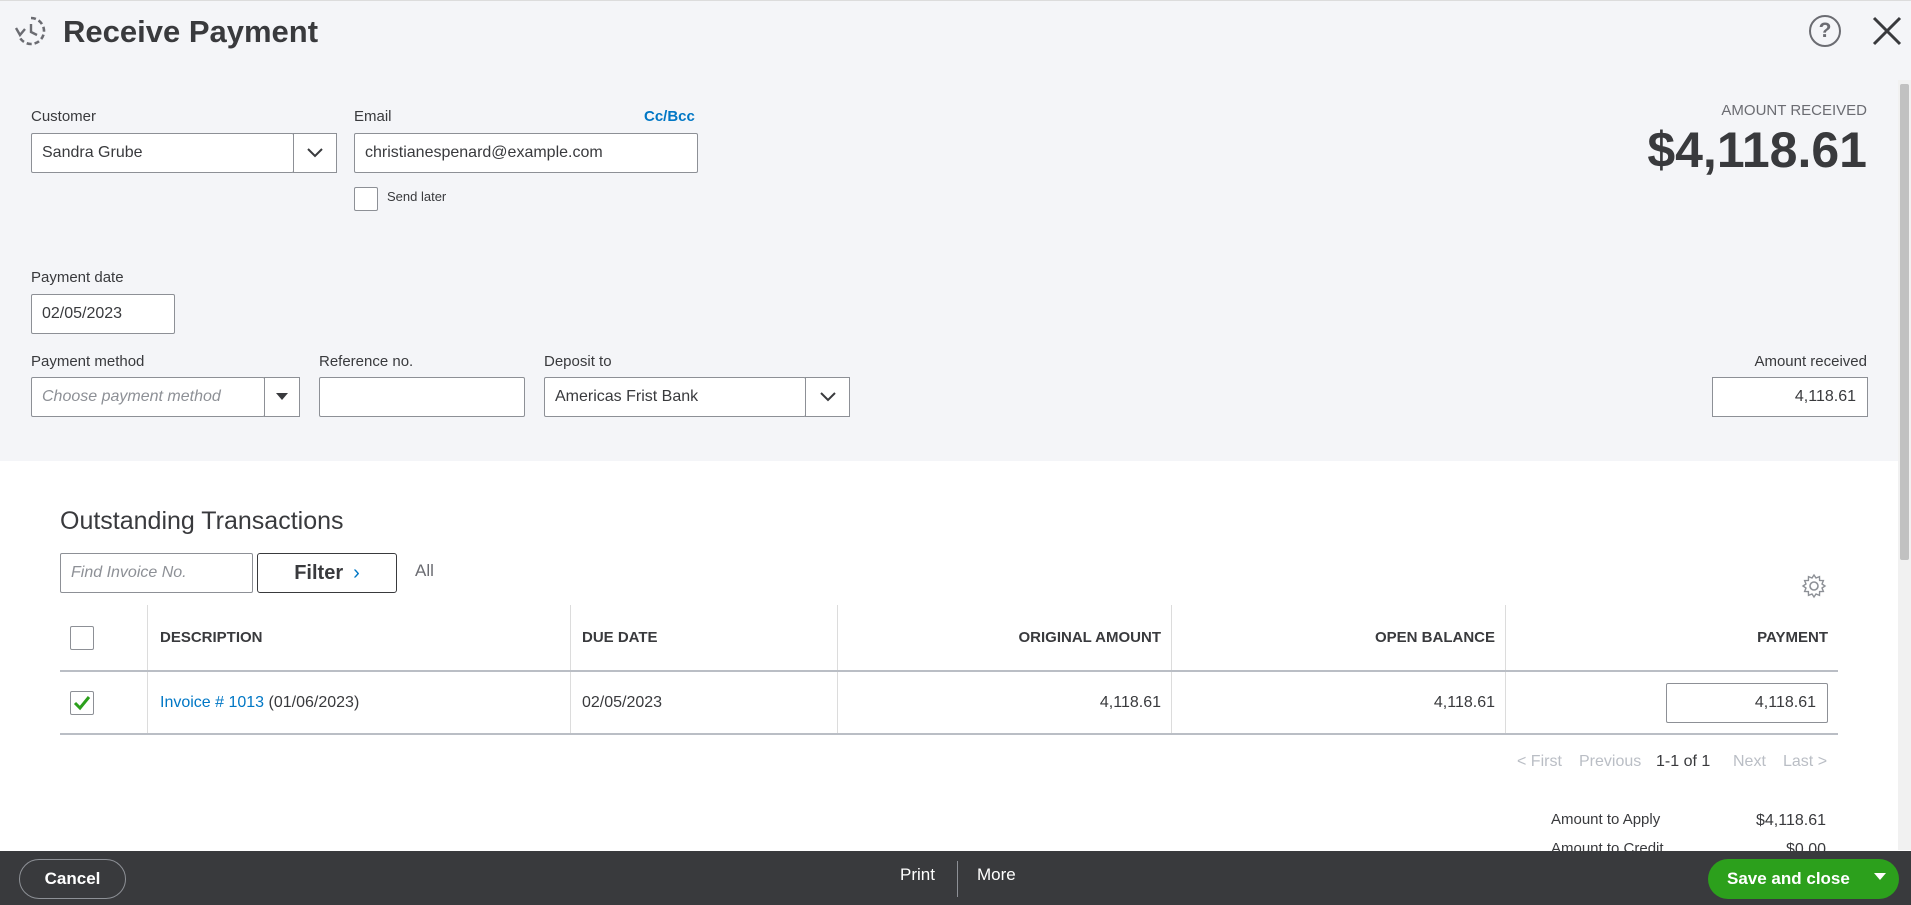 Image resolution: width=1911 pixels, height=905 pixels. Describe the element at coordinates (1683, 761) in the screenshot. I see `pager-current: 1-1 of 1` at that location.